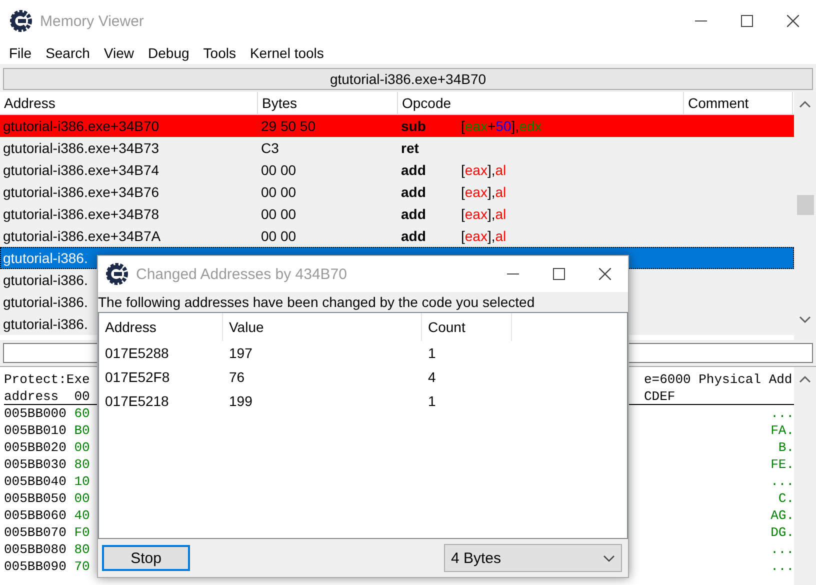 This screenshot has width=816, height=585. I want to click on scrollbar-thumb, so click(805, 205).